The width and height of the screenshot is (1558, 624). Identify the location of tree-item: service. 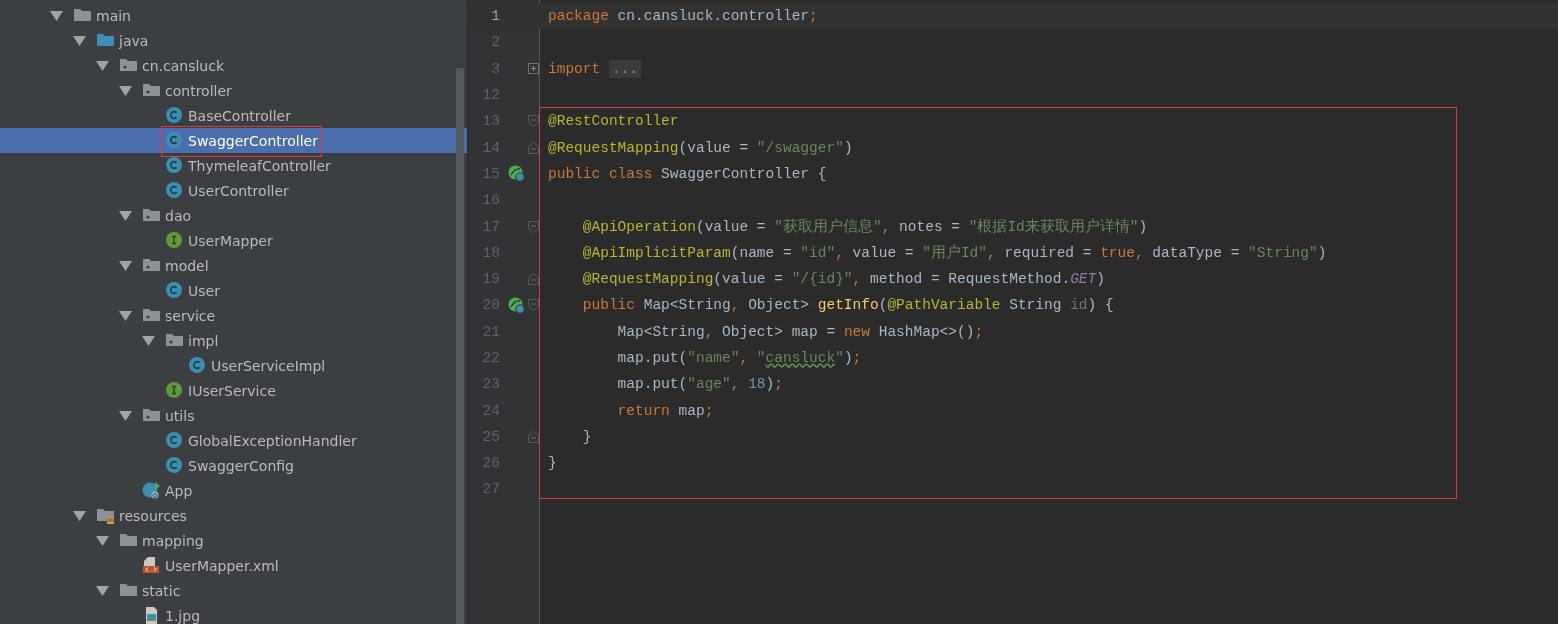
(233, 315).